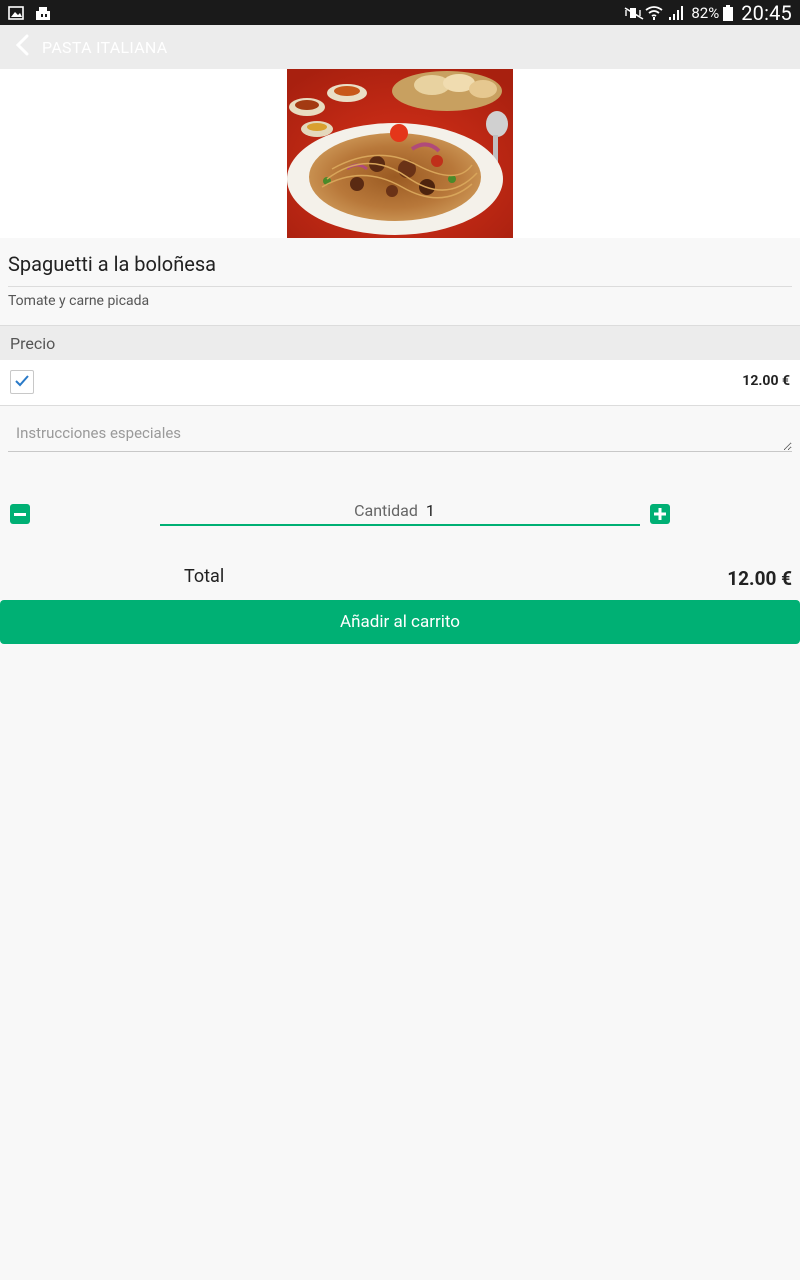  Describe the element at coordinates (759, 578) in the screenshot. I see `total-value: 12.00 €` at that location.